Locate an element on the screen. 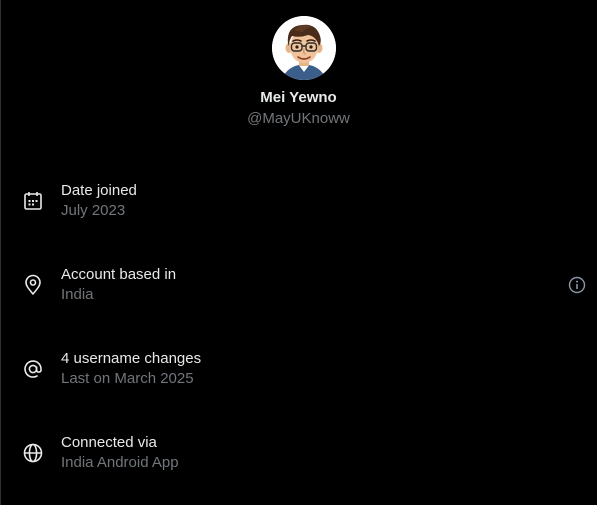 The width and height of the screenshot is (597, 505). row-title: Date joined is located at coordinates (99, 190).